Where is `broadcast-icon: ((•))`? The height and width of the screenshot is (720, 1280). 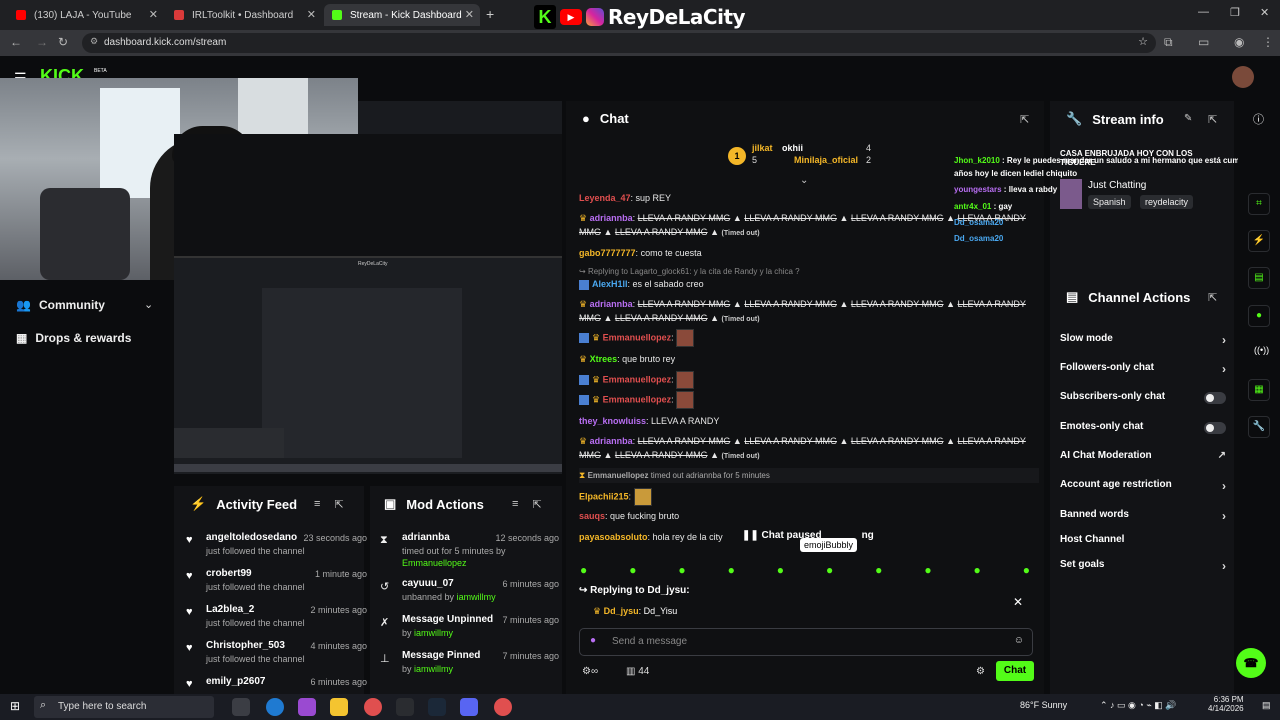
broadcast-icon: ((•)) is located at coordinates (1261, 350).